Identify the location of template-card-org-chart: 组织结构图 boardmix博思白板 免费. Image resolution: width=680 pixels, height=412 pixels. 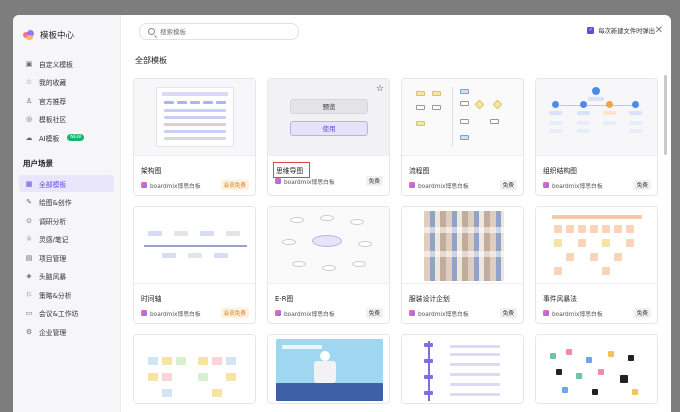
(596, 137).